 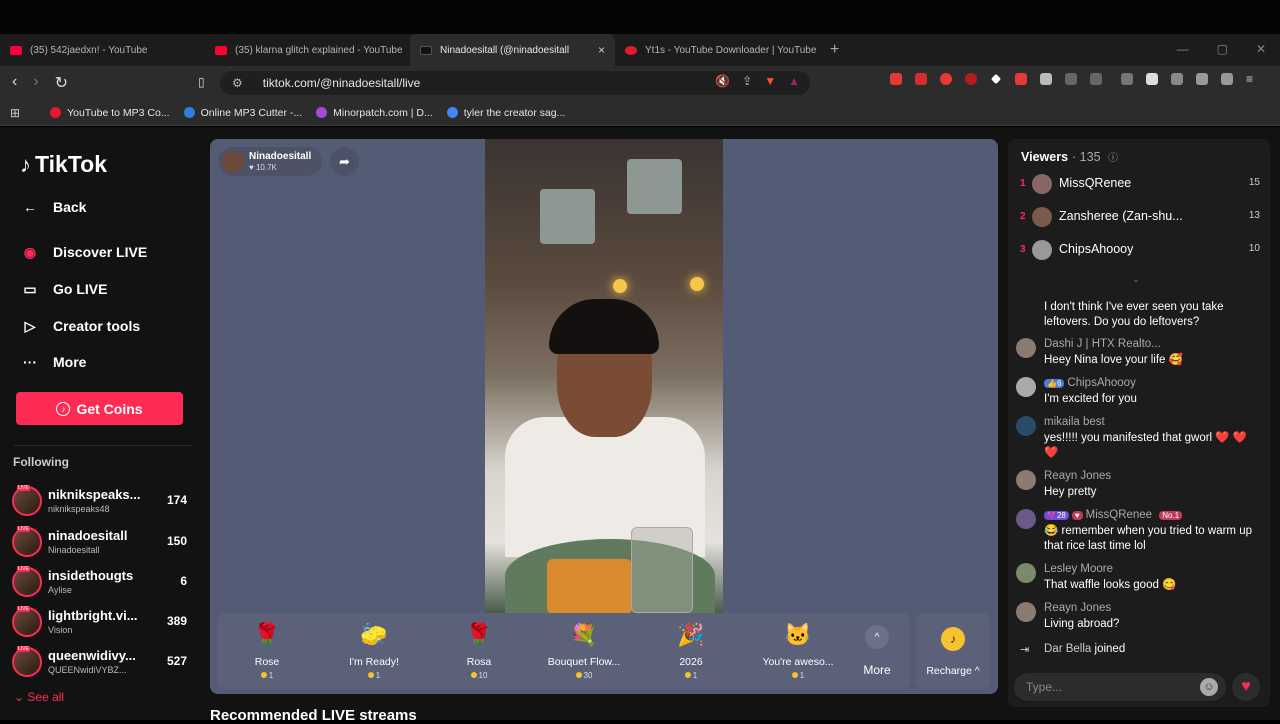 What do you see at coordinates (1113, 158) in the screenshot?
I see `info-icon: ⓘ` at bounding box center [1113, 158].